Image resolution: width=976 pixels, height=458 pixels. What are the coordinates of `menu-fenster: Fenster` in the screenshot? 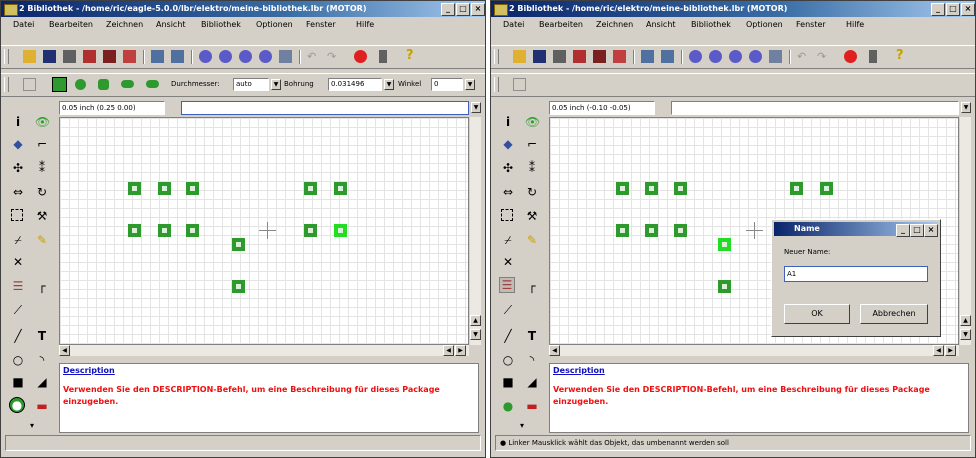 It's located at (811, 24).